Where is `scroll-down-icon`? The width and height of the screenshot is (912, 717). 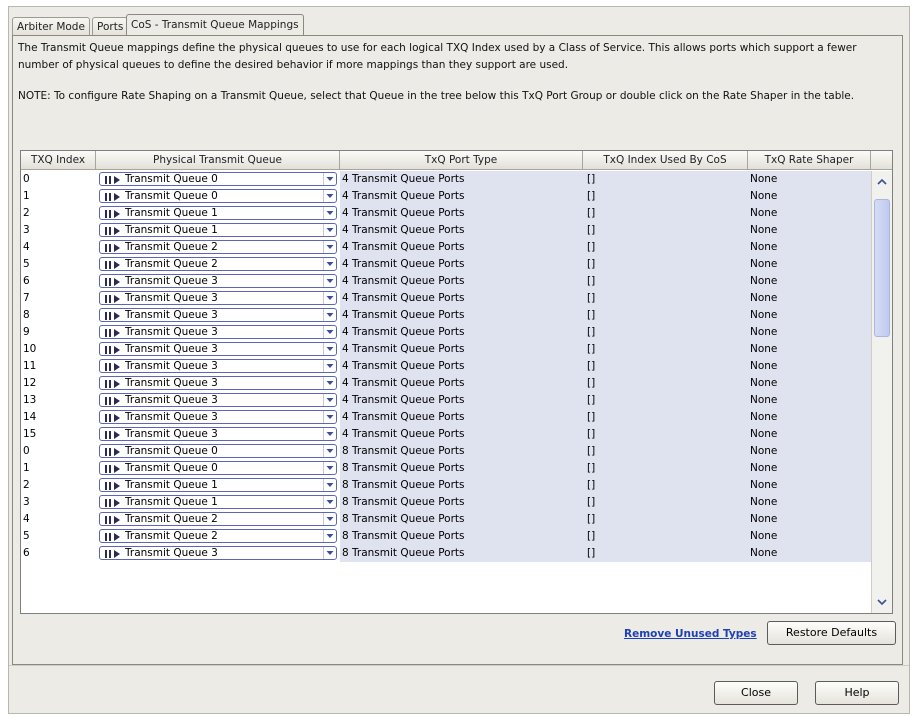 scroll-down-icon is located at coordinates (882, 602).